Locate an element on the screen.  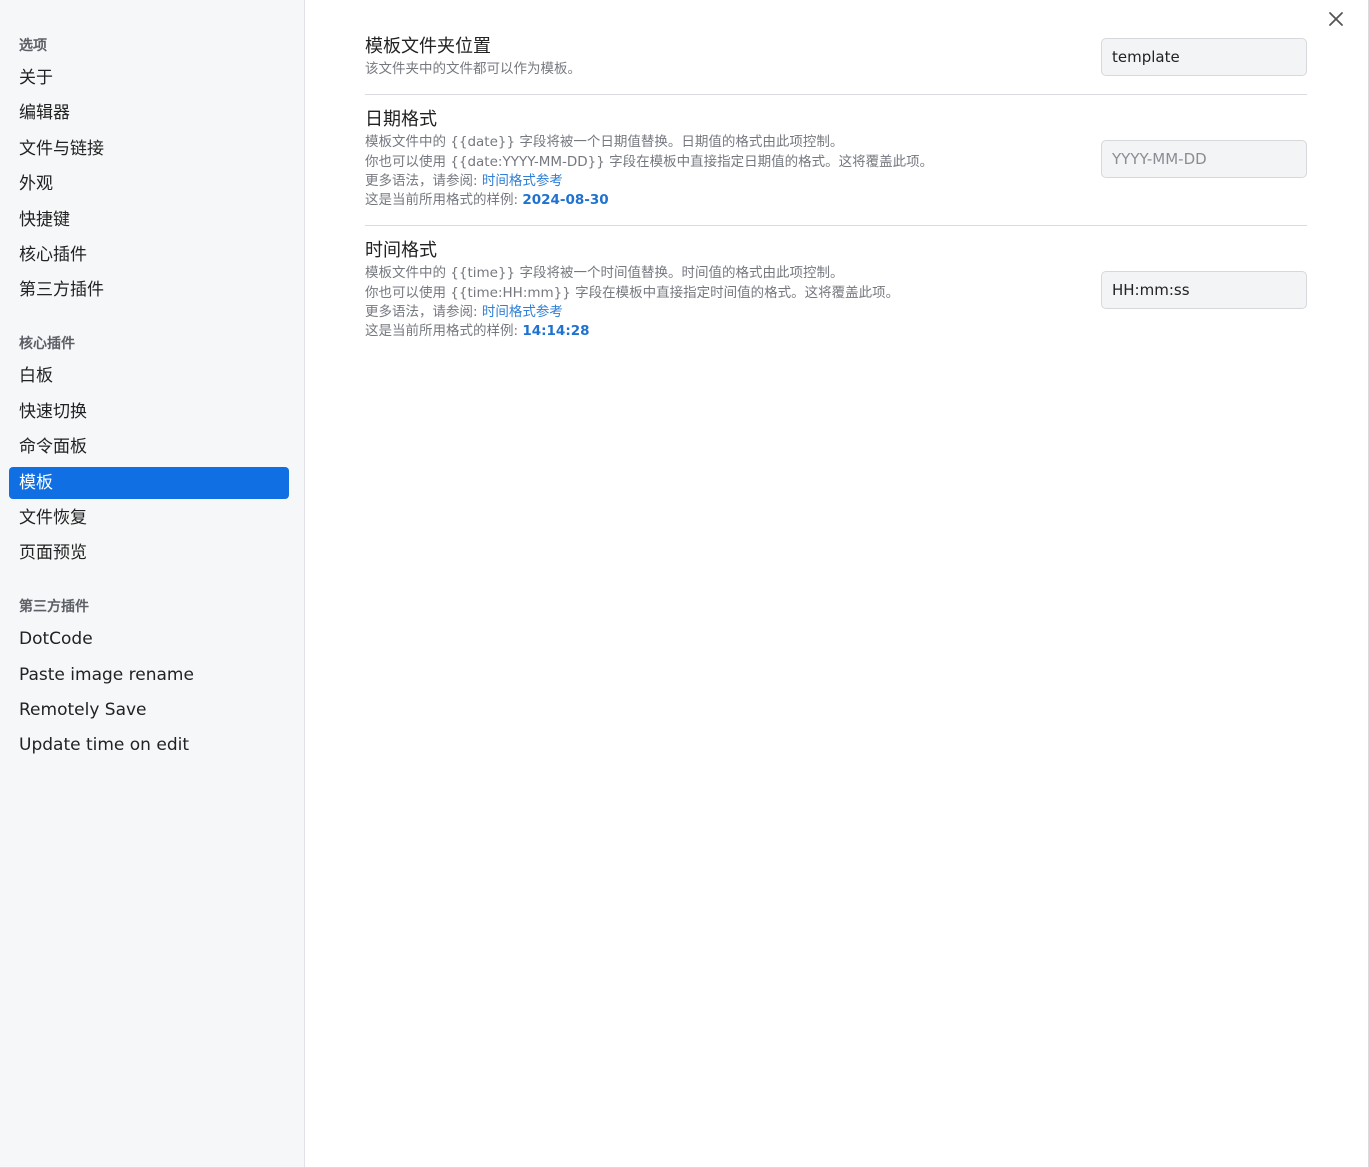
setting-template-folder: 模板文件夹位置 该文件夹中的文件都可以作为模板。 is located at coordinates (836, 65).